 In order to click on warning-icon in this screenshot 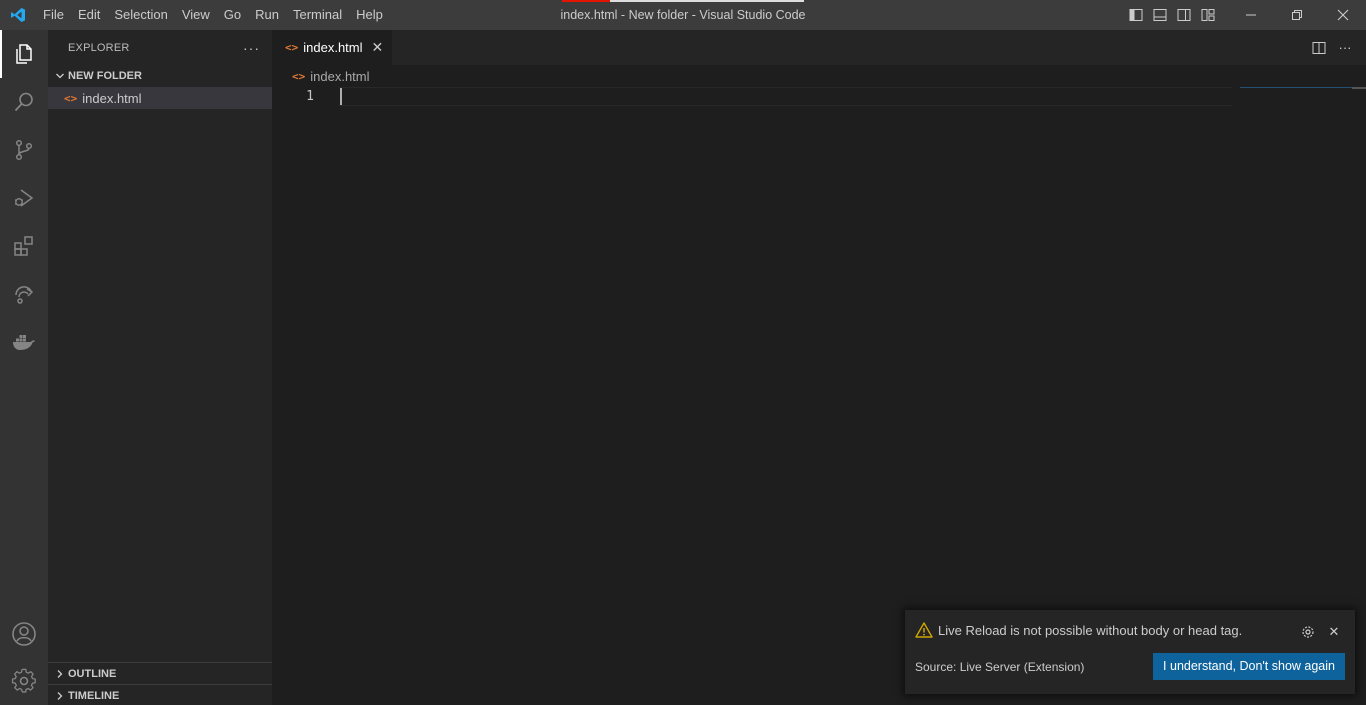, I will do `click(924, 630)`.